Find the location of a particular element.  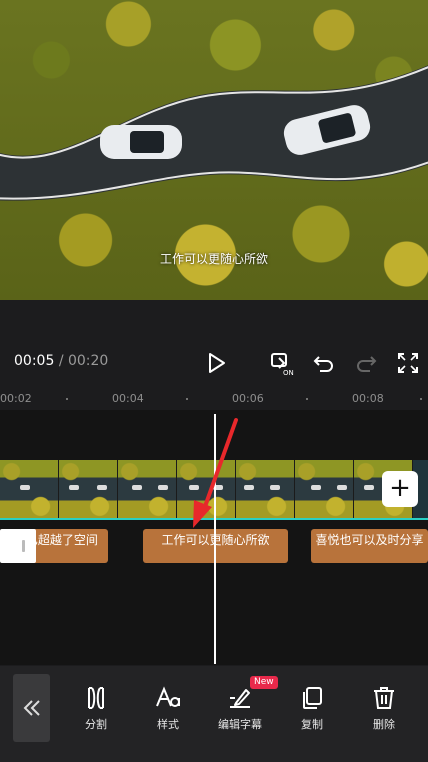

current-time: 00:05 is located at coordinates (34, 361).